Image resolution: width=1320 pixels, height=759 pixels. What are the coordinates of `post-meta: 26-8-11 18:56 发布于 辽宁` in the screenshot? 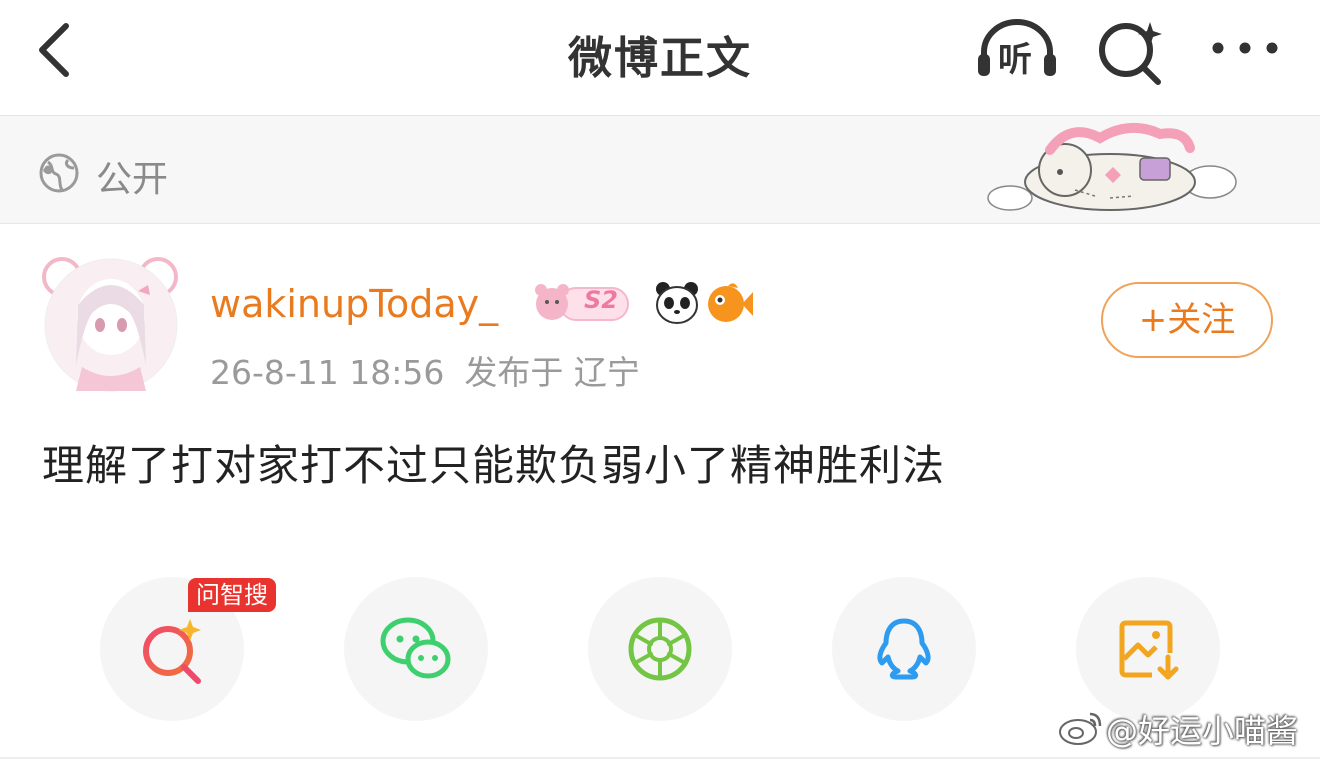 It's located at (425, 370).